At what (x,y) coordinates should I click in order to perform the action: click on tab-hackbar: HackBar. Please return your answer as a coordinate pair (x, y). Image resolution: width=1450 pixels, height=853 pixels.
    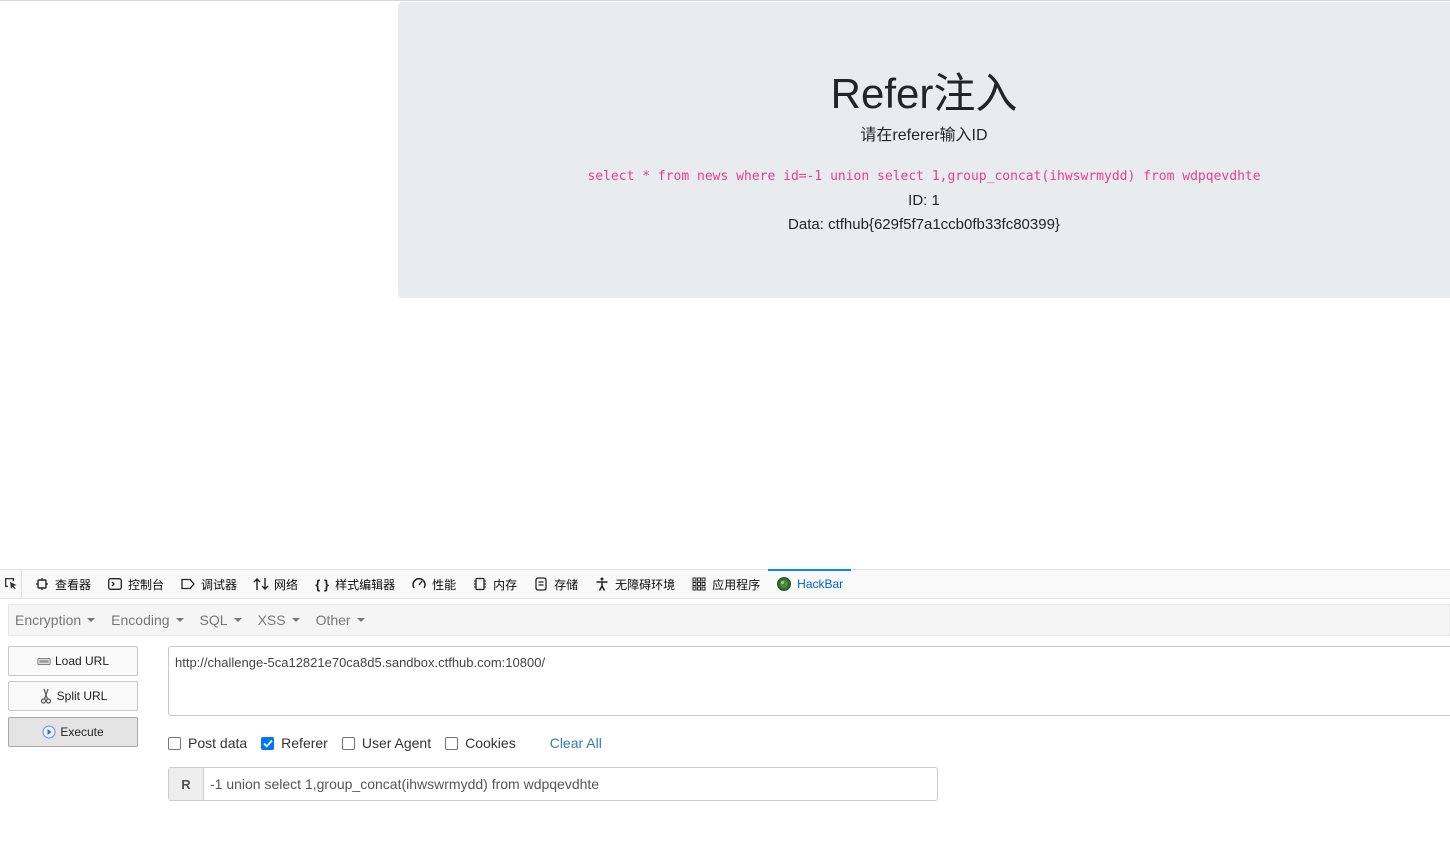
    Looking at the image, I should click on (810, 583).